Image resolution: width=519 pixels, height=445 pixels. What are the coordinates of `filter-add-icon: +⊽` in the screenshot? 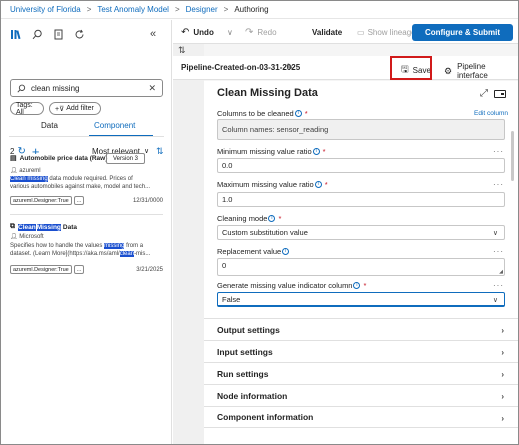 It's located at (60, 109).